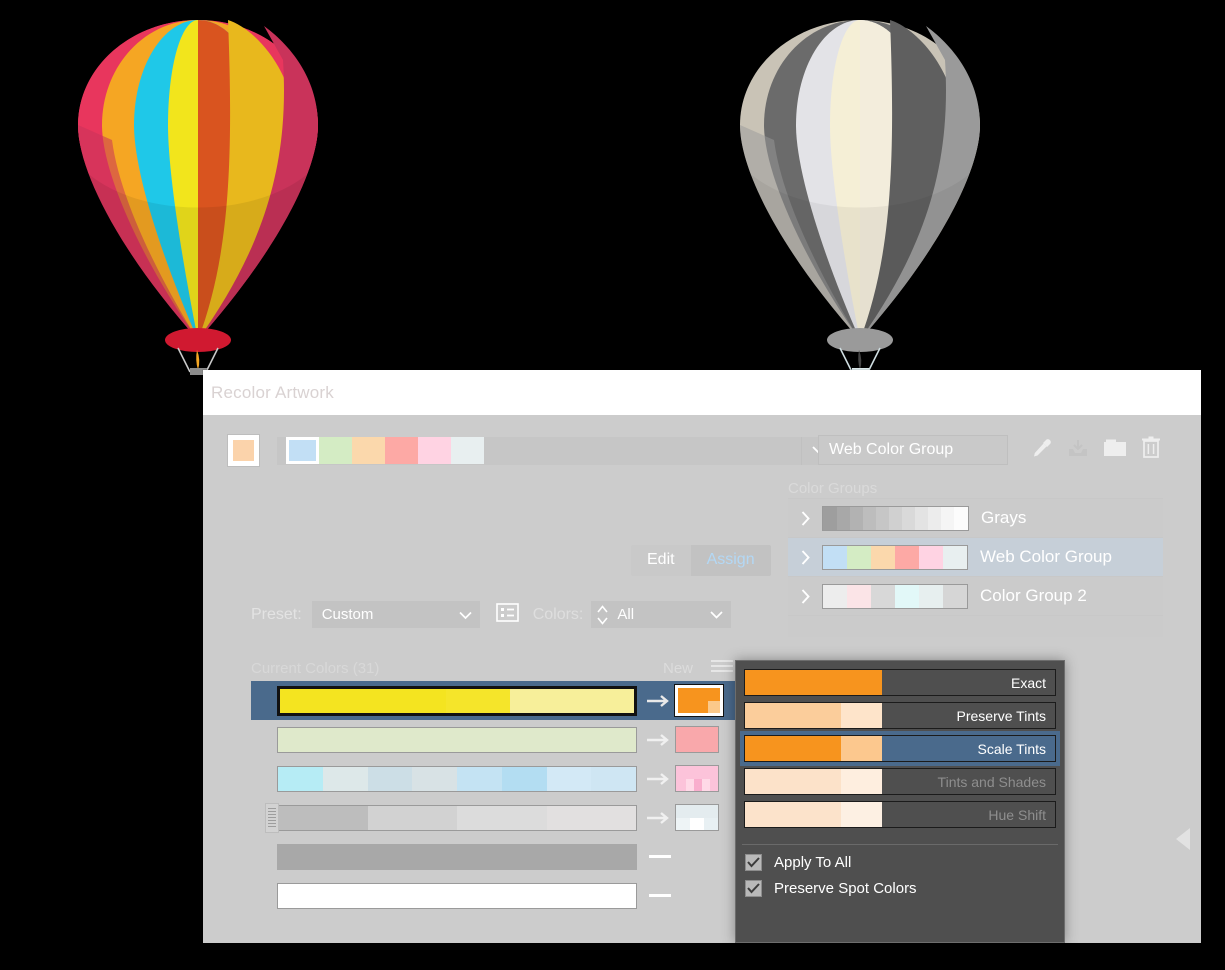  I want to click on menu-item-label: Scale Tints, so click(968, 748).